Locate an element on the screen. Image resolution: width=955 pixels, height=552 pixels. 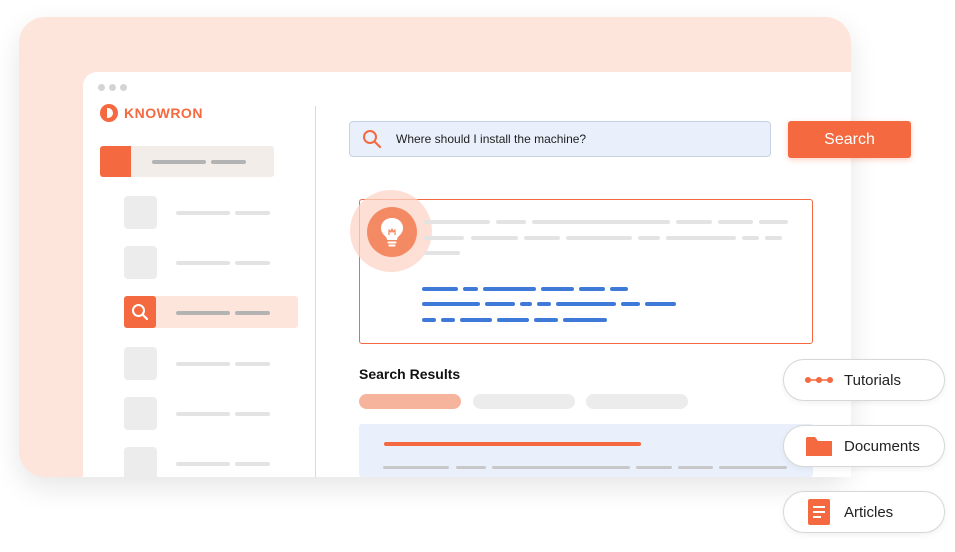
search-input: Where should I install the machine? is located at coordinates (560, 139).